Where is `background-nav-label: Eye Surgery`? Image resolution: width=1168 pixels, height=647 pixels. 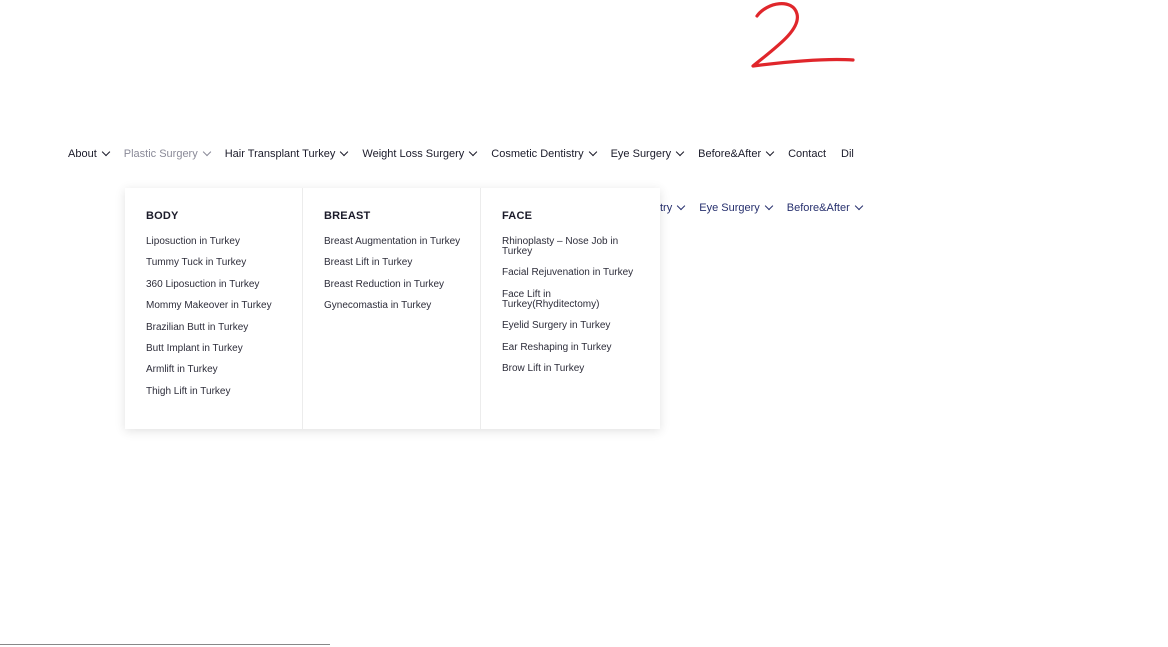 background-nav-label: Eye Surgery is located at coordinates (729, 208).